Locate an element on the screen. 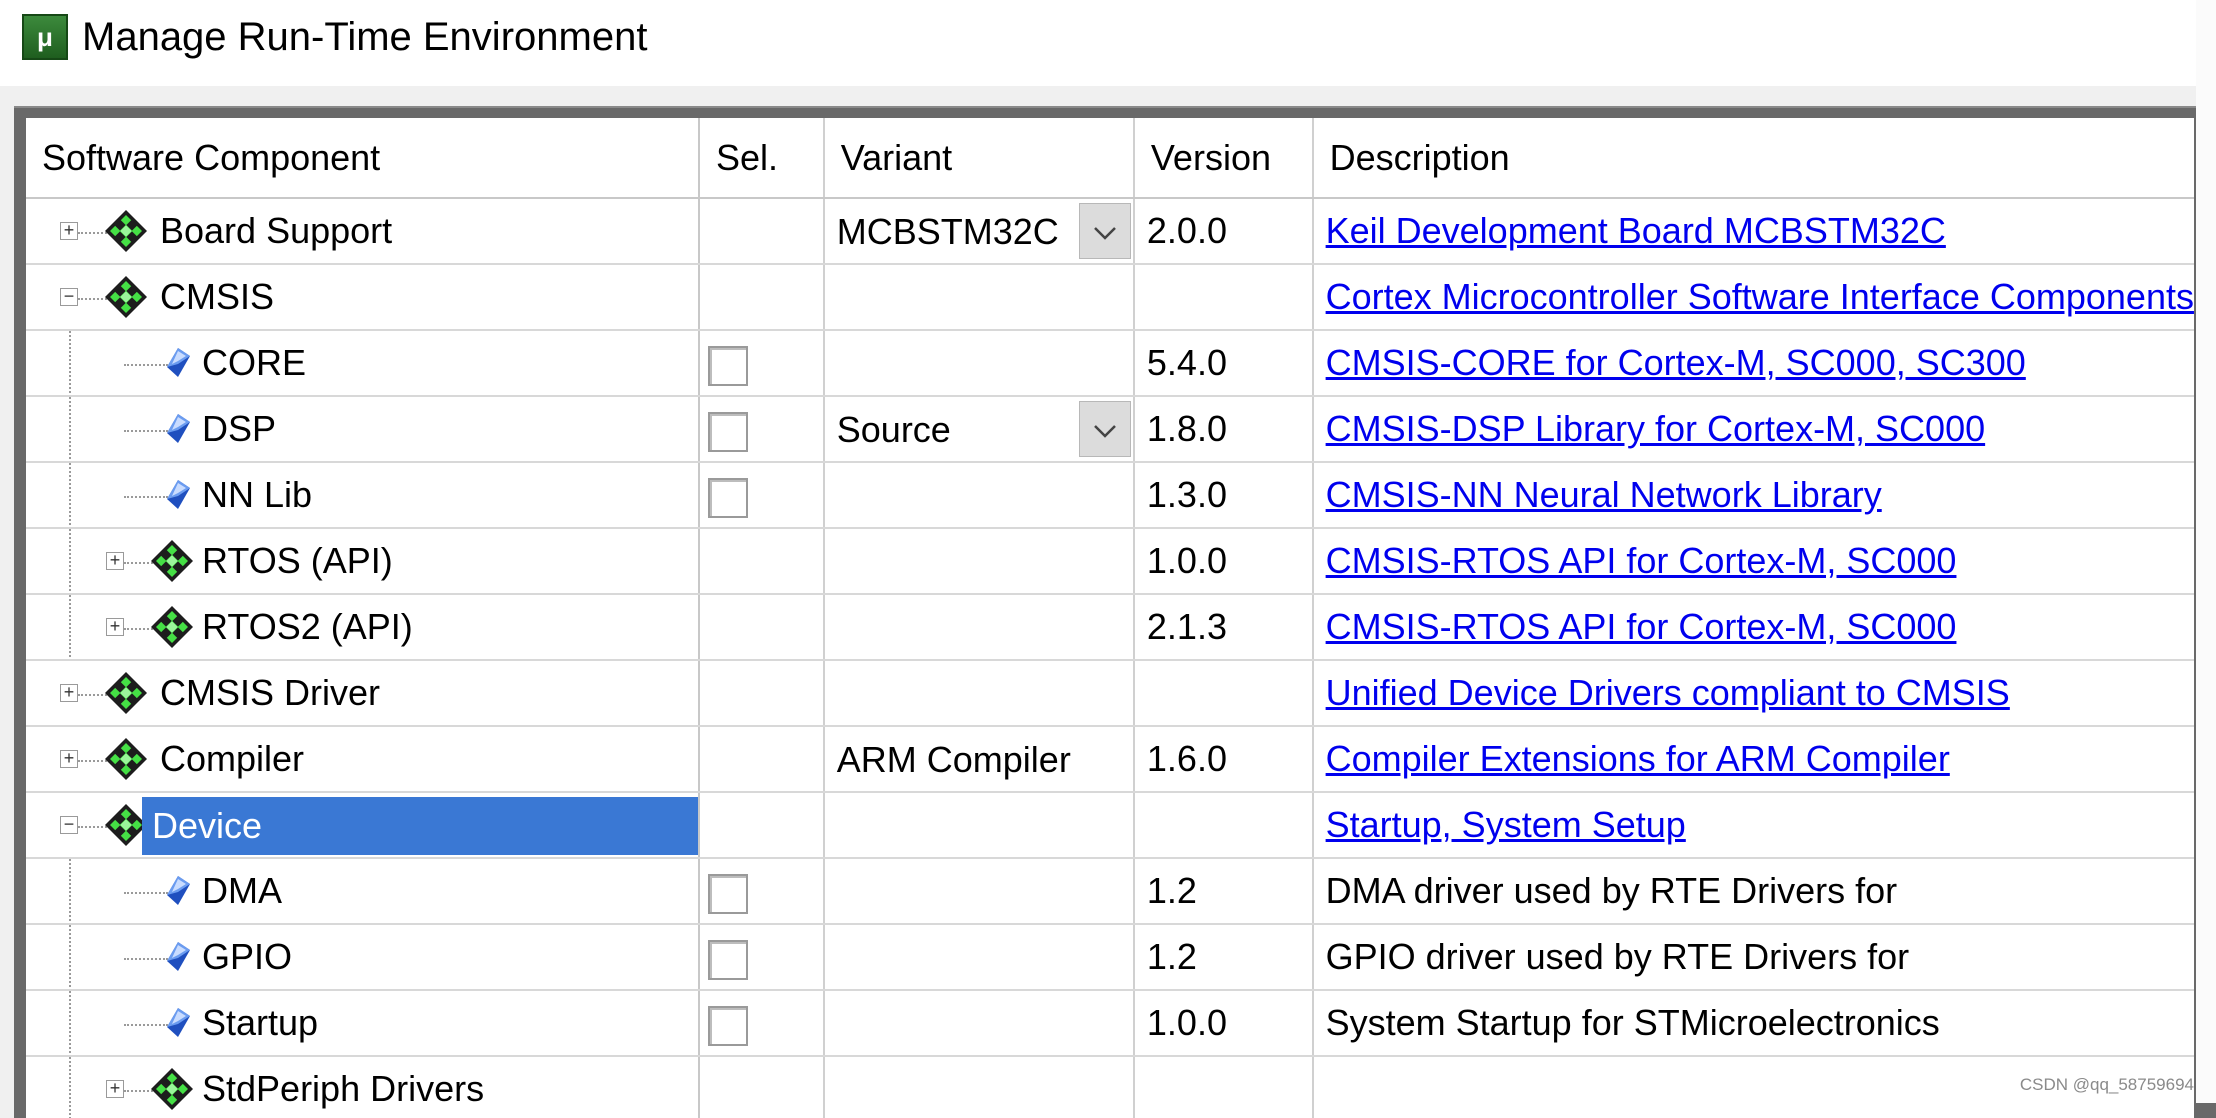  column-header-description: Description is located at coordinates (1753, 158).